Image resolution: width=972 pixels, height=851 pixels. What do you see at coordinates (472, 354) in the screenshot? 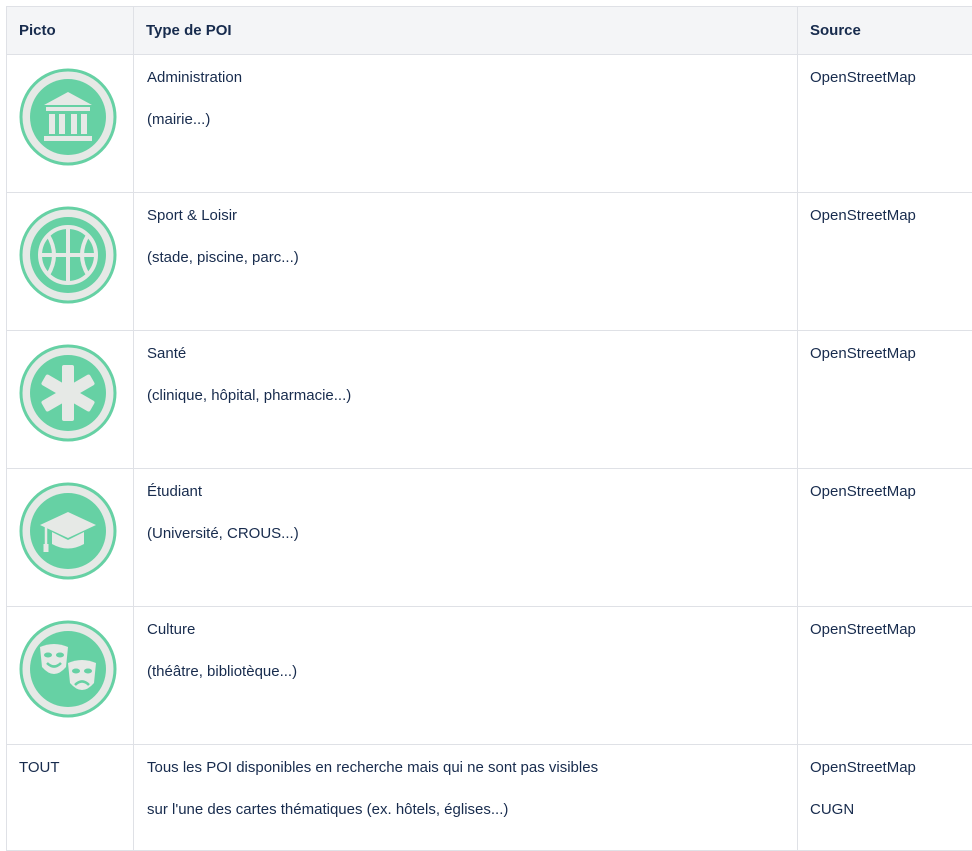
I see `poi-type-title: Santé` at bounding box center [472, 354].